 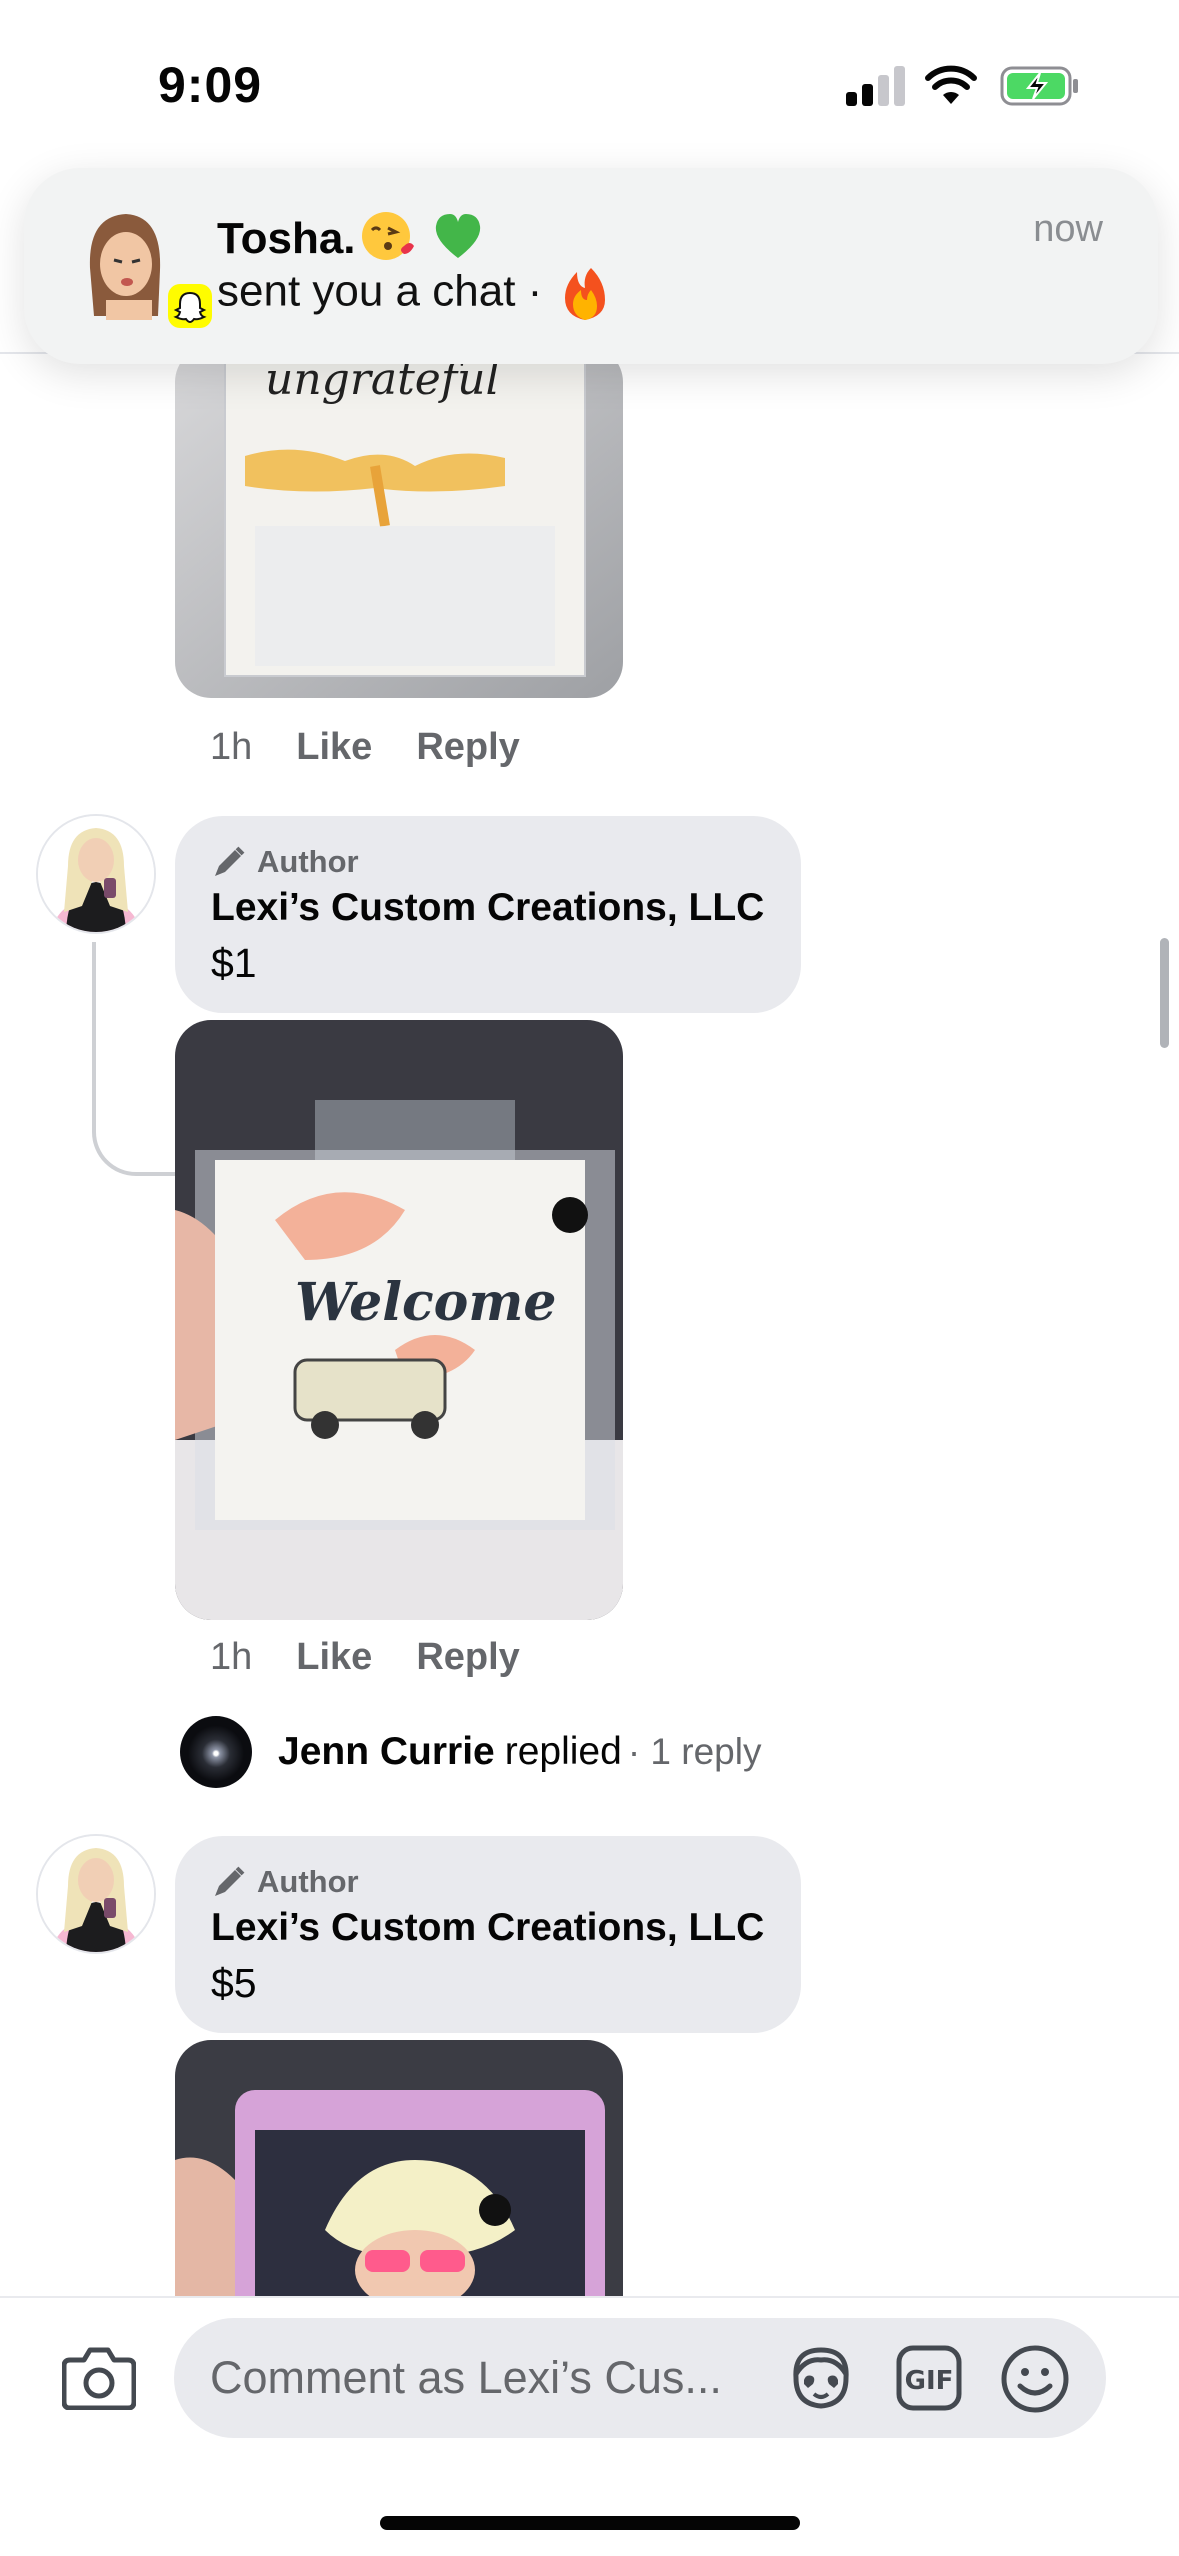 What do you see at coordinates (590, 2523) in the screenshot?
I see `home-indicator` at bounding box center [590, 2523].